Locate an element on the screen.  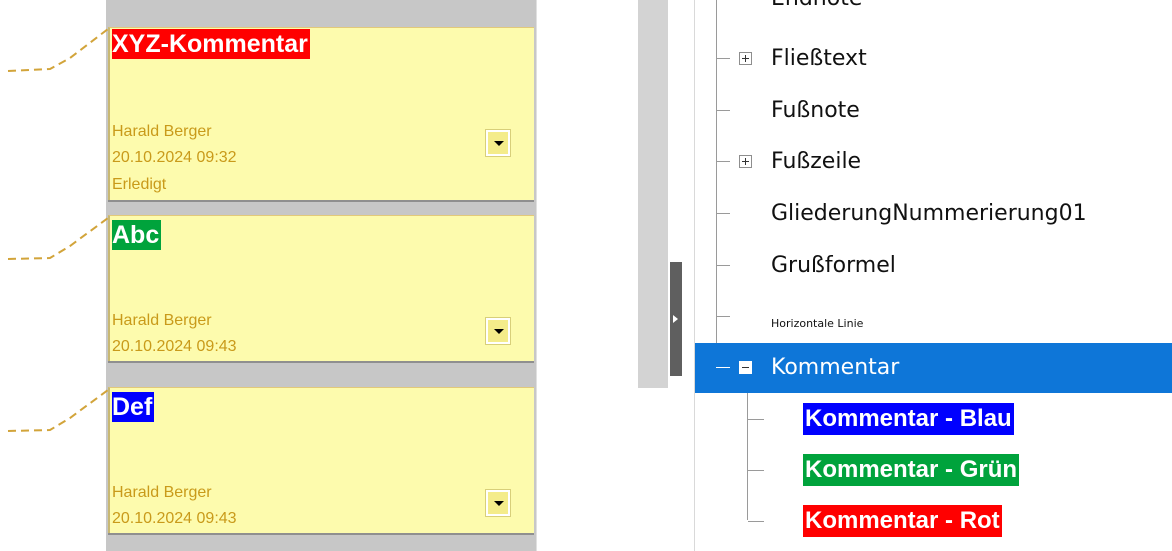
tree-item-fusszeile: Fußzeile is located at coordinates (933, 162).